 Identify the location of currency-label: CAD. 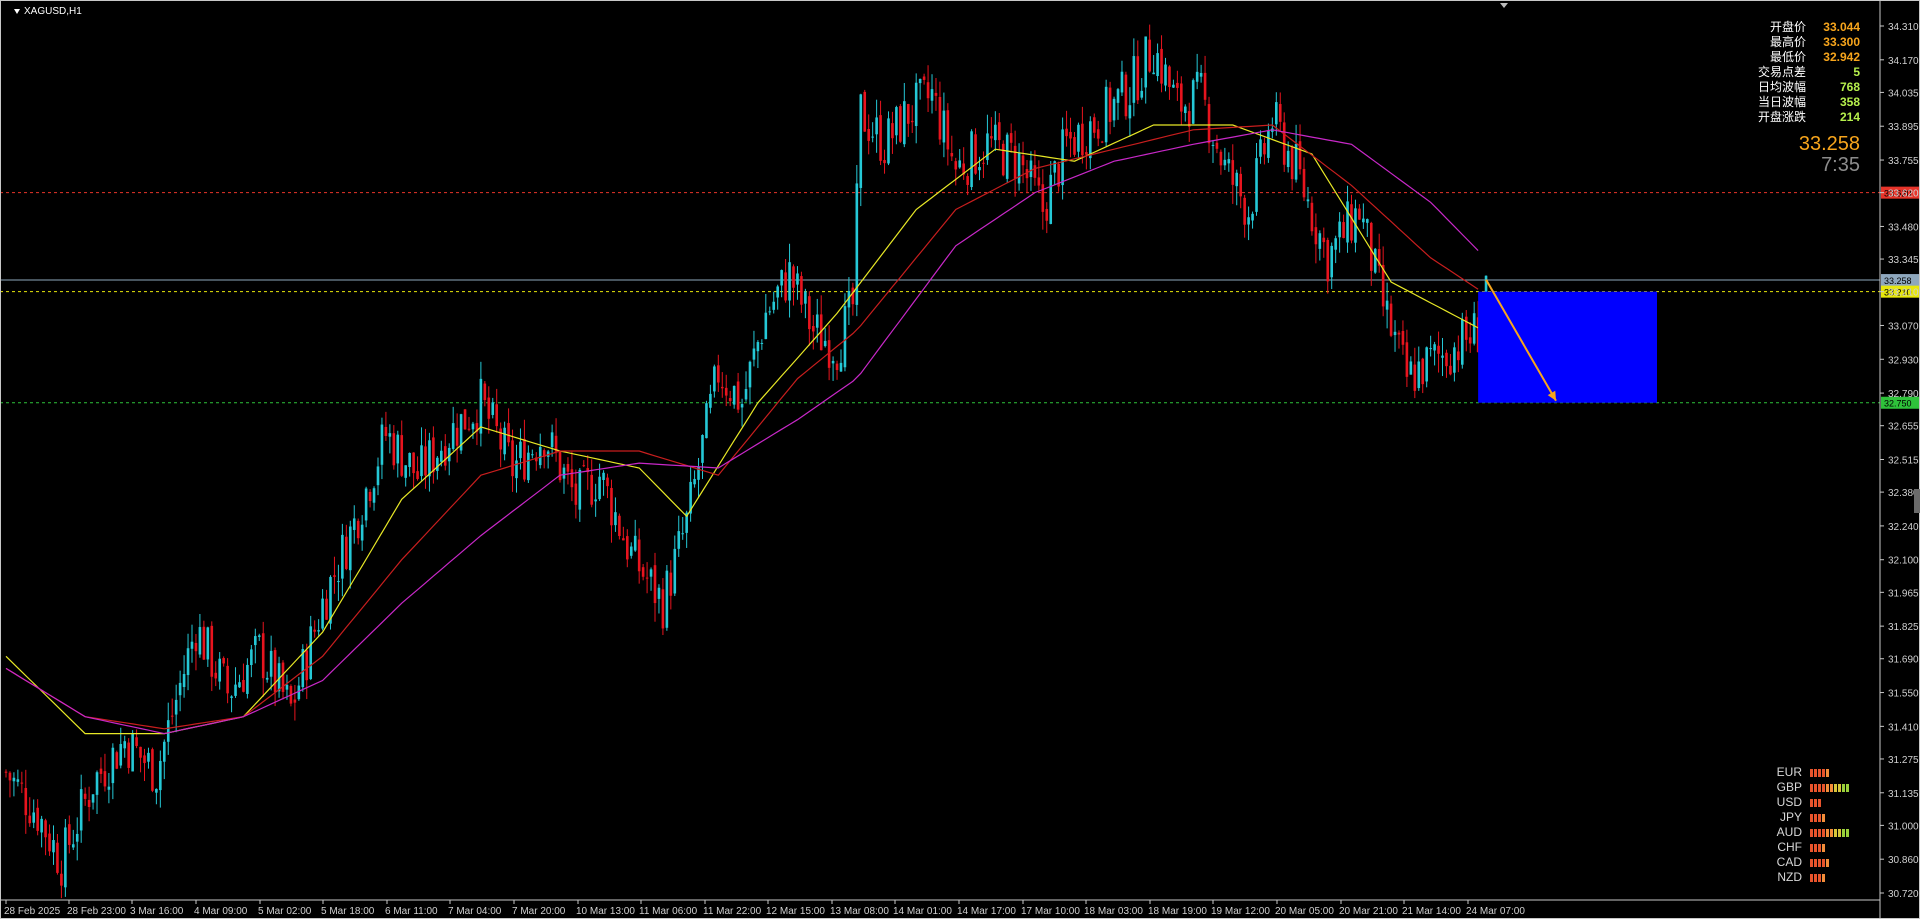
(1789, 862).